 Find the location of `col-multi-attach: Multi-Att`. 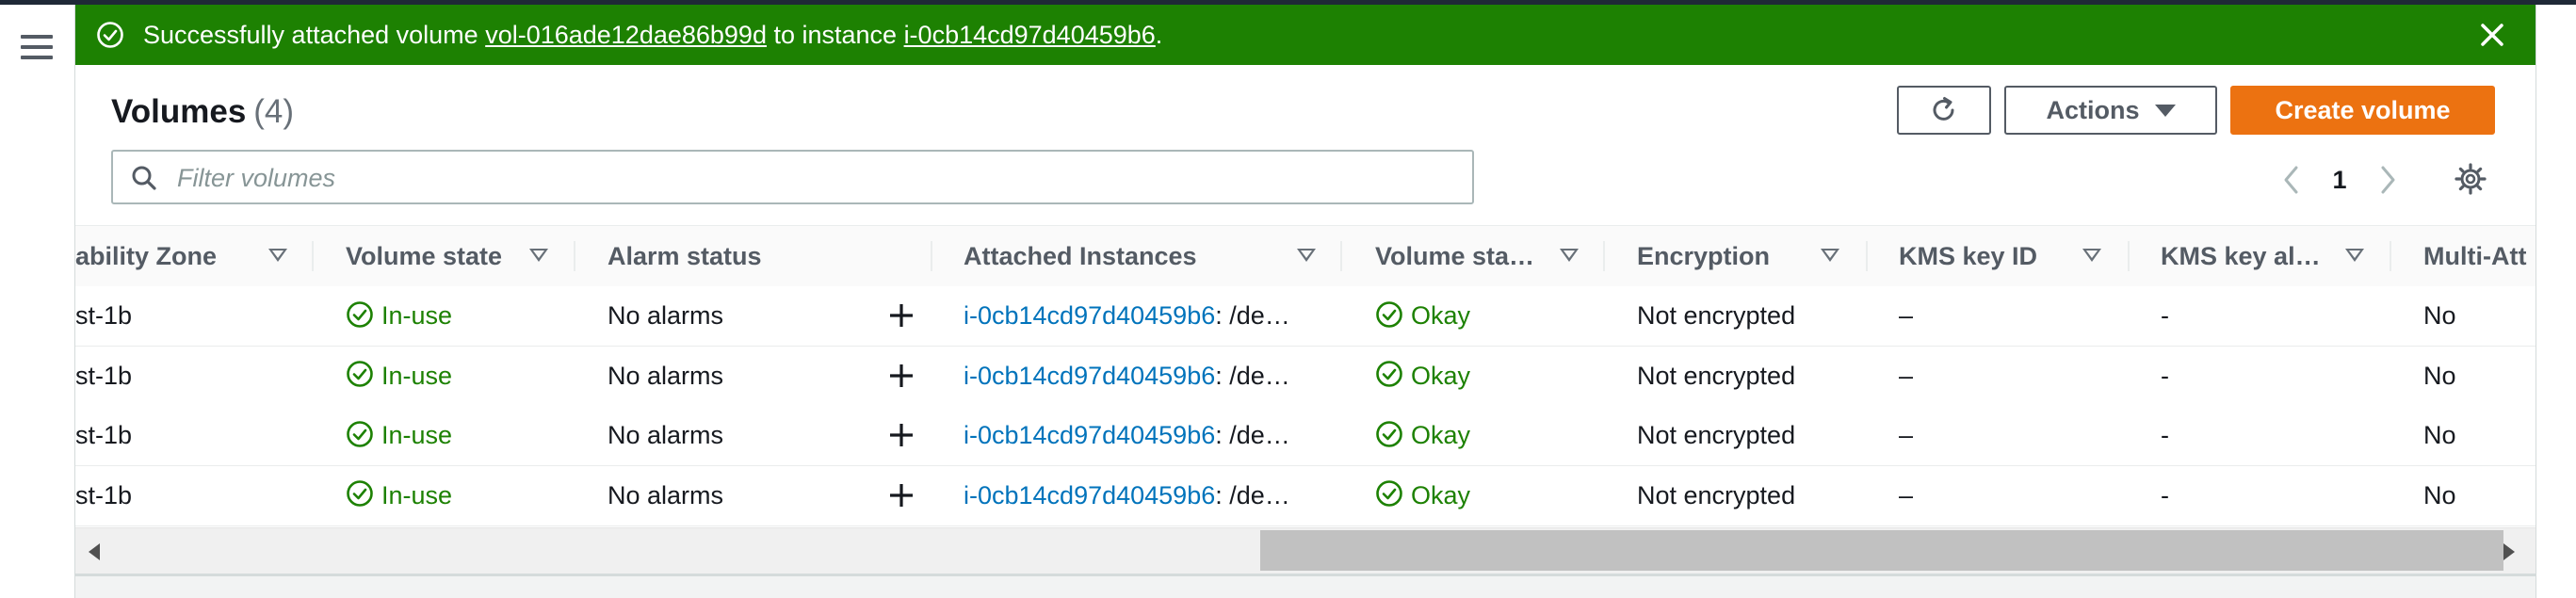

col-multi-attach: Multi-Att is located at coordinates (2479, 256).